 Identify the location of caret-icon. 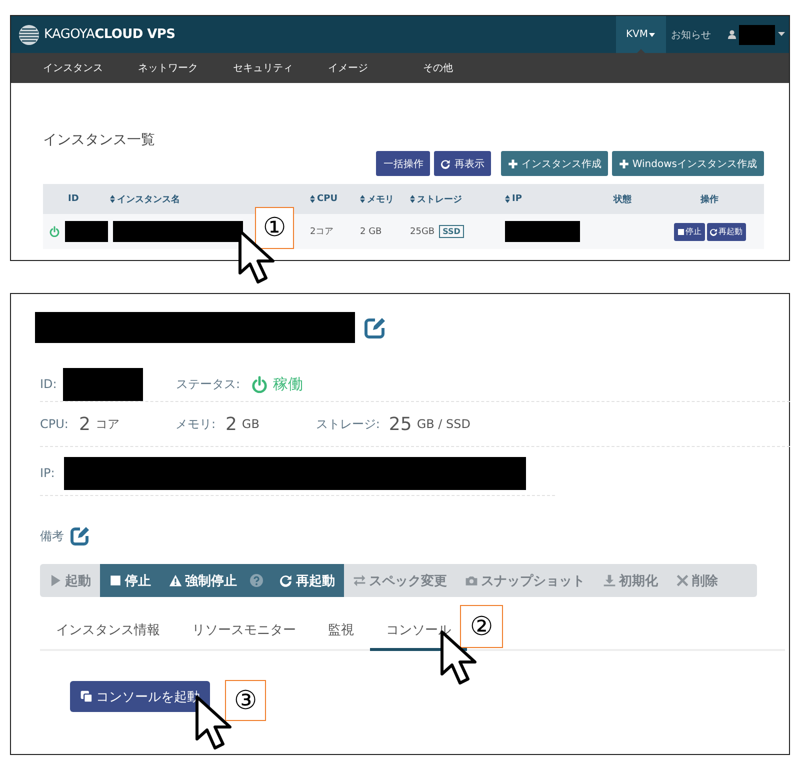
(781, 34).